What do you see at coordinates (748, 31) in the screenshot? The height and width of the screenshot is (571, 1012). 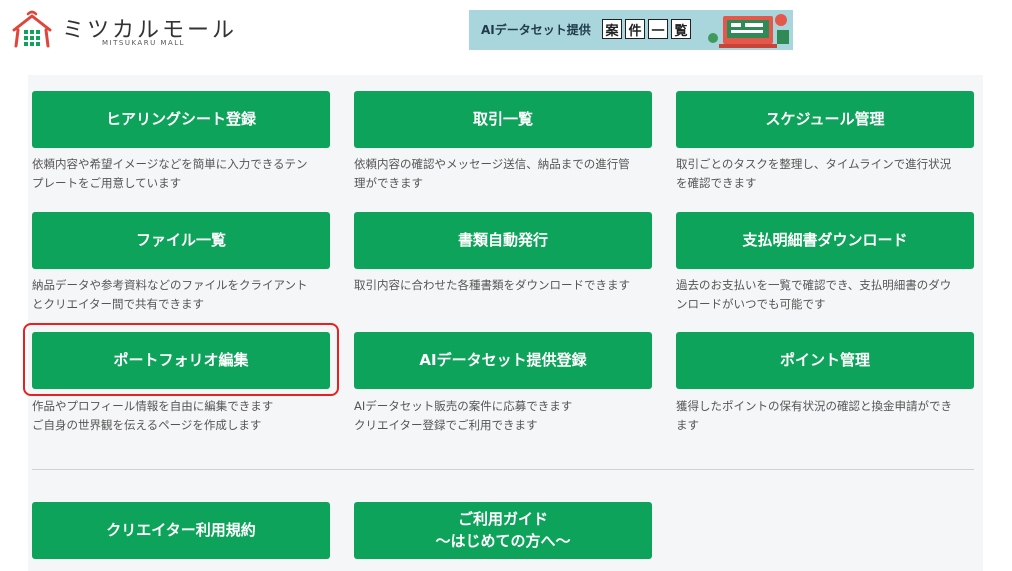 I see `computer-illustration-icon` at bounding box center [748, 31].